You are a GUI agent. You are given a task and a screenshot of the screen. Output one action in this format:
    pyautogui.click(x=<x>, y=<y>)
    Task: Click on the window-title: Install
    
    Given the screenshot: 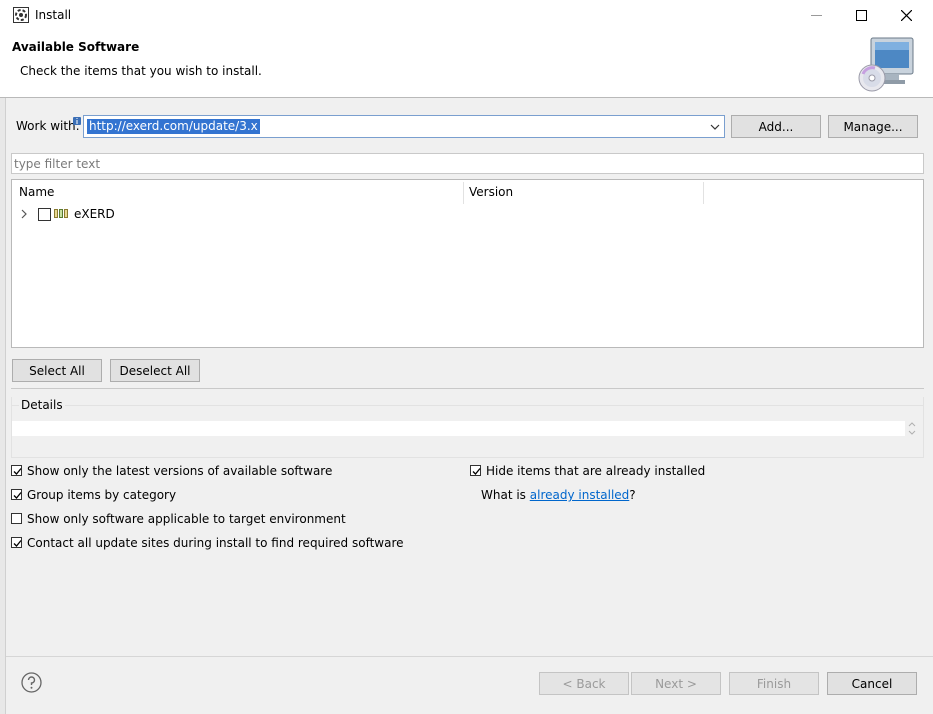 What is the action you would take?
    pyautogui.click(x=53, y=15)
    